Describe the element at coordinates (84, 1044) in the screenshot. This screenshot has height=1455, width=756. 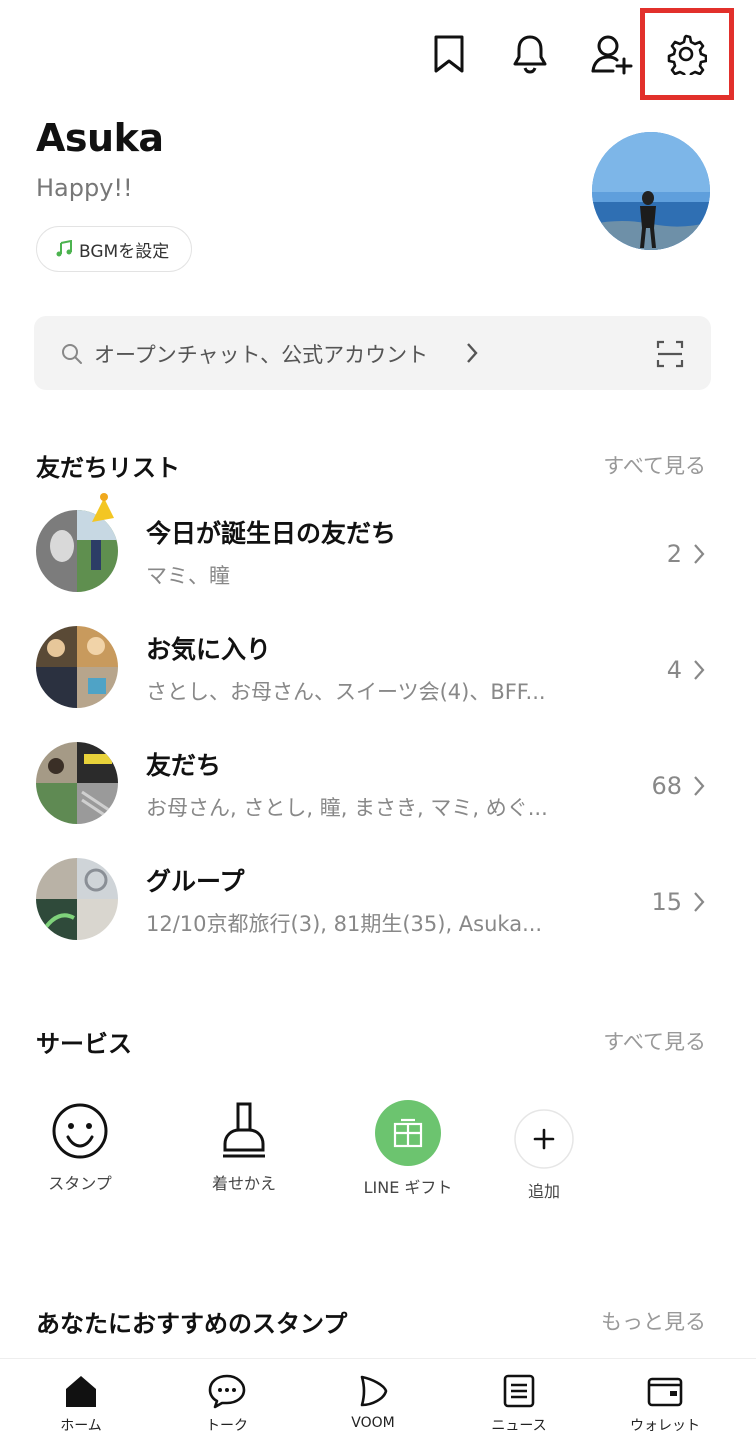
I see `services-section-title: サービス` at that location.